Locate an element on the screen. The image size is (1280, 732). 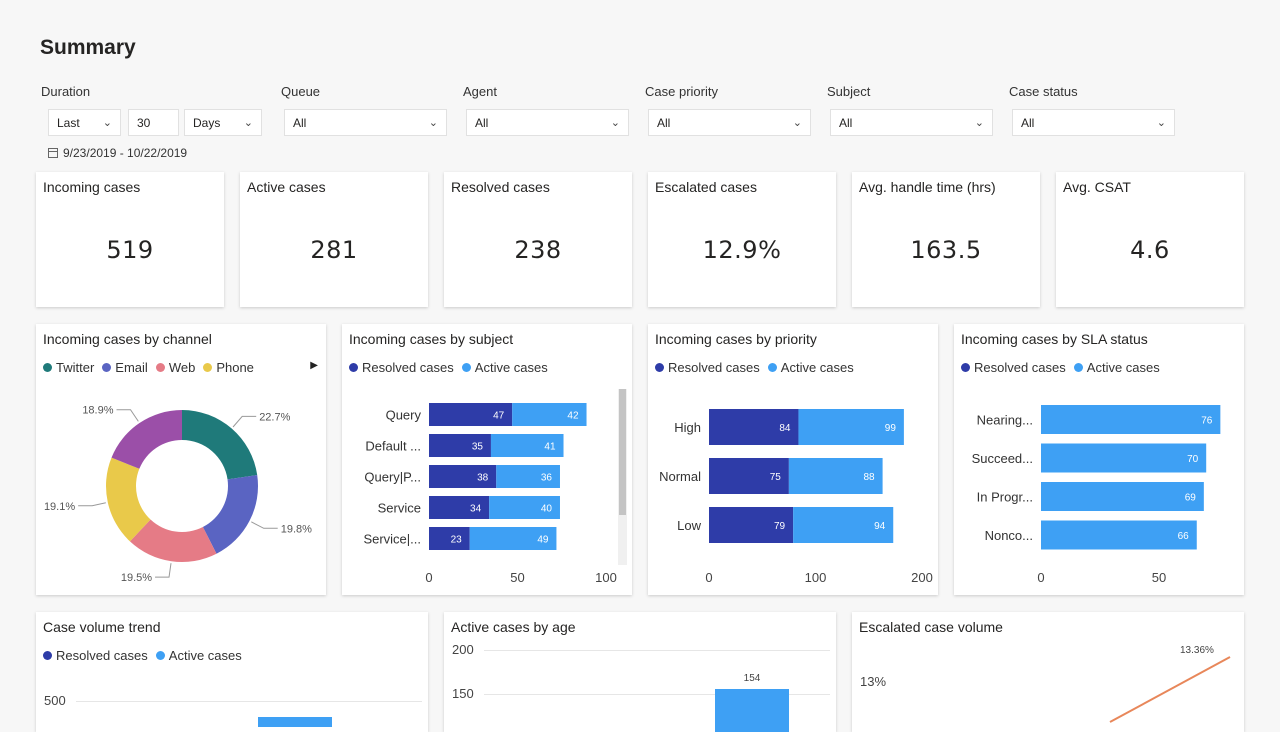
slice-label: 19.5% is located at coordinates (136, 578).